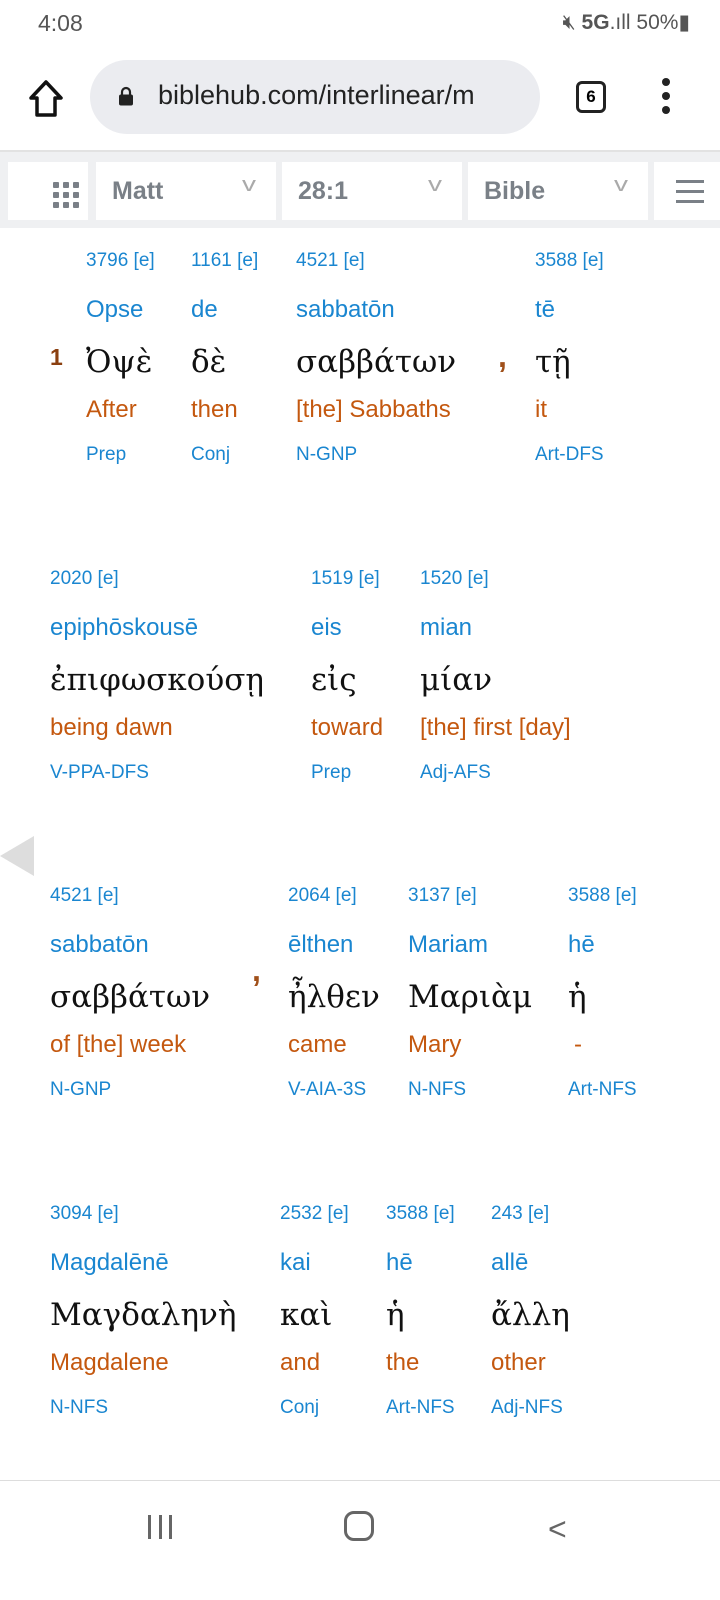 Image resolution: width=720 pixels, height=1600 pixels. What do you see at coordinates (446, 628) in the screenshot?
I see `transliteration-link: mian` at bounding box center [446, 628].